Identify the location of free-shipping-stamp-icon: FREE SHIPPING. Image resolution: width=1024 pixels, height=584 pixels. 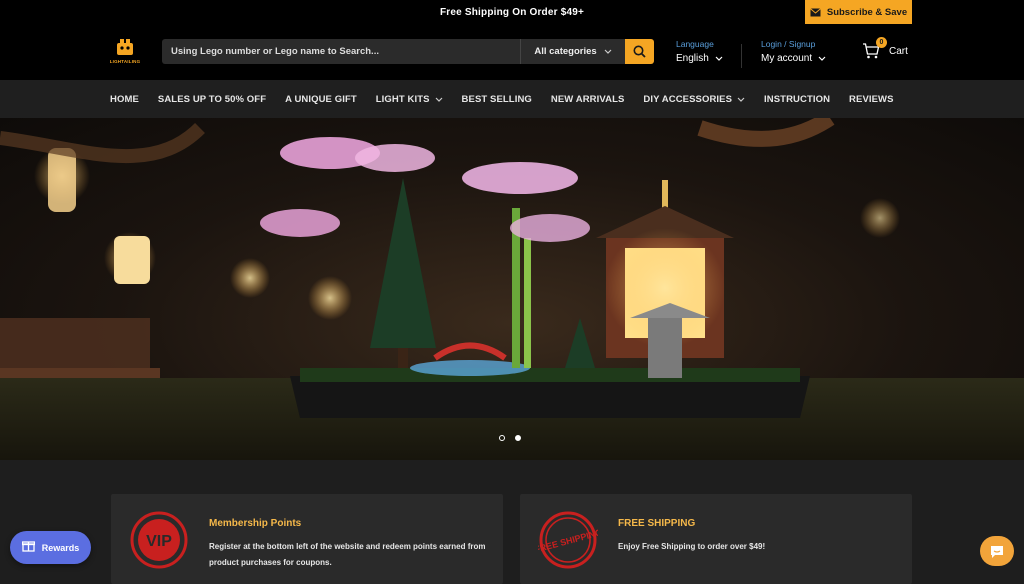
(568, 540).